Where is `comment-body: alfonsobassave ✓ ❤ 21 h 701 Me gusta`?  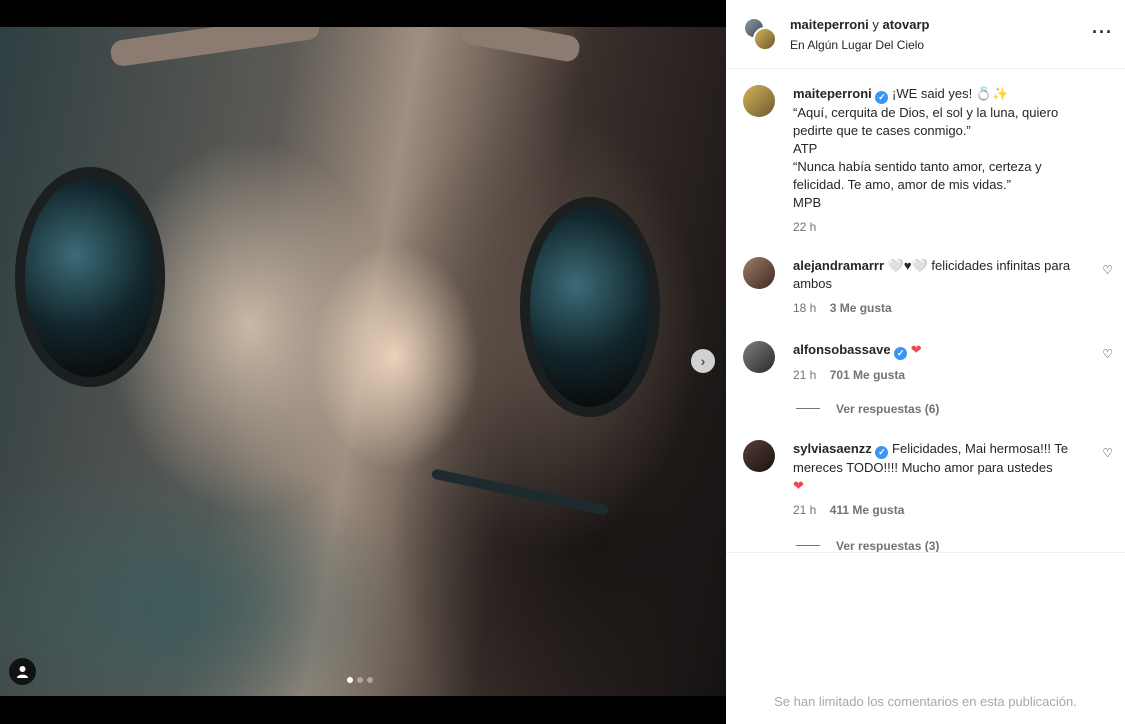 comment-body: alfonsobassave ✓ ❤ 21 h 701 Me gusta is located at coordinates (935, 362).